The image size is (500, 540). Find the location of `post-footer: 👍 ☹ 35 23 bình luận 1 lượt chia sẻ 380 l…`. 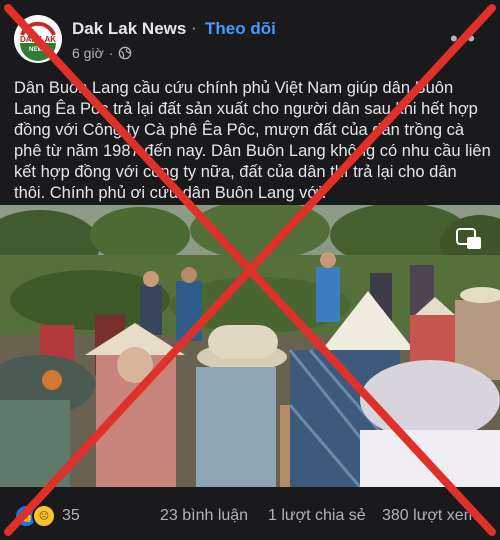

post-footer: 👍 ☹ 35 23 bình luận 1 lượt chia sẻ 380 l… is located at coordinates (250, 515).